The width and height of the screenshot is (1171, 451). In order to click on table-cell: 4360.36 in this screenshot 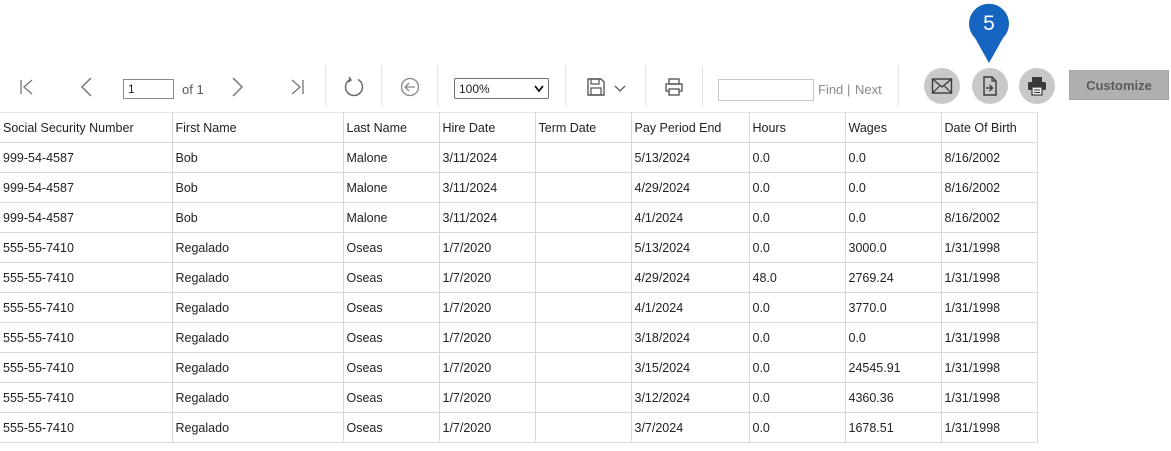, I will do `click(893, 397)`.